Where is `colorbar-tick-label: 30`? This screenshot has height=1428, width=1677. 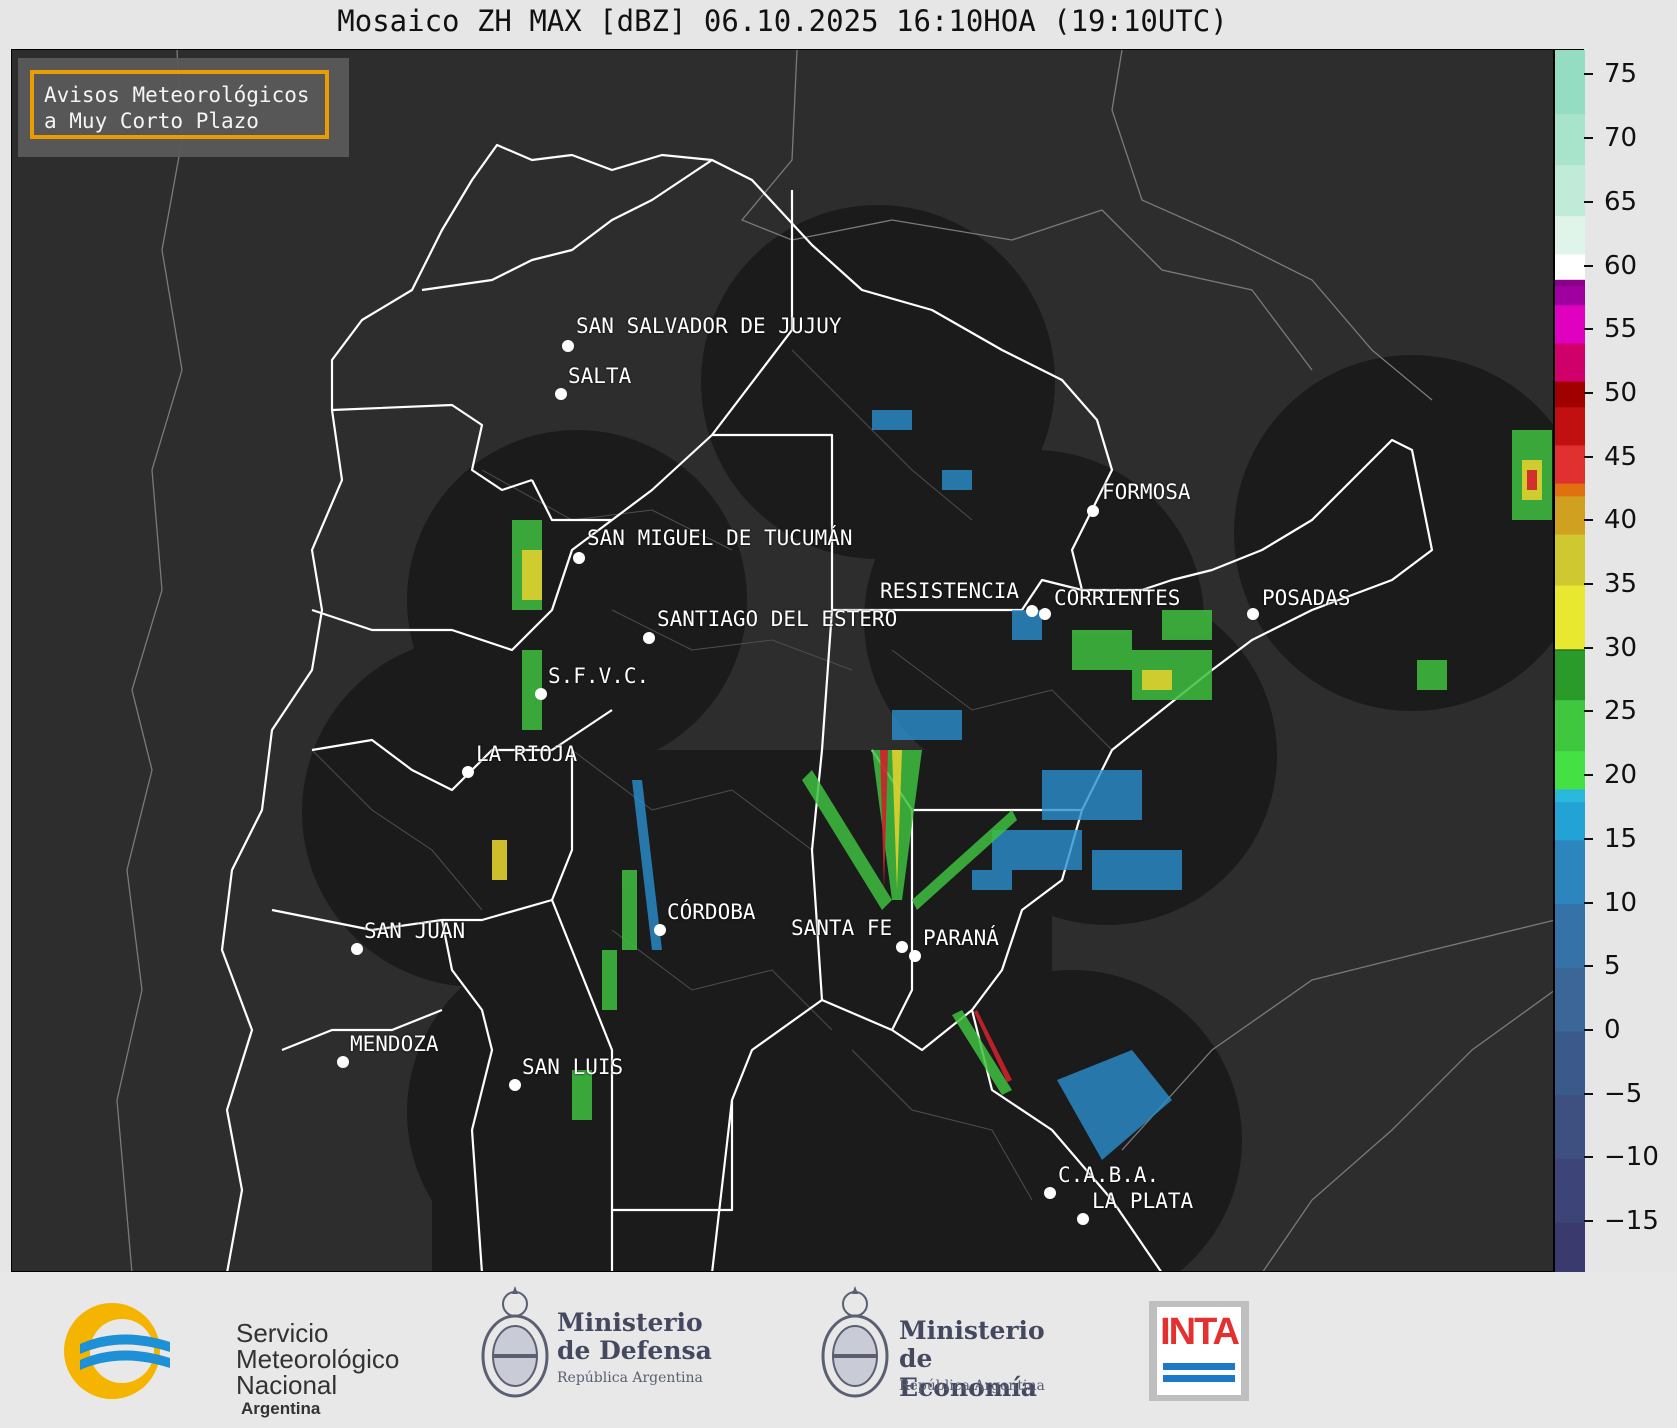
colorbar-tick-label: 30 is located at coordinates (1621, 647).